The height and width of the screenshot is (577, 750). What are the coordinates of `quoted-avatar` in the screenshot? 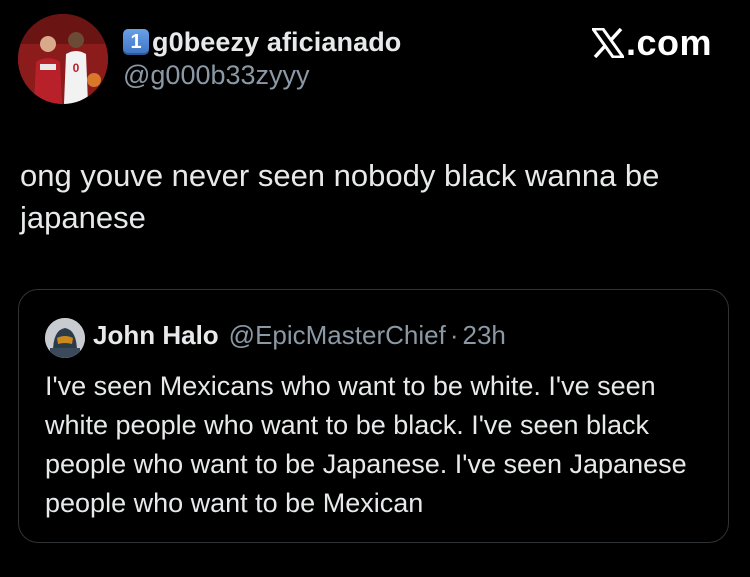 It's located at (65, 338).